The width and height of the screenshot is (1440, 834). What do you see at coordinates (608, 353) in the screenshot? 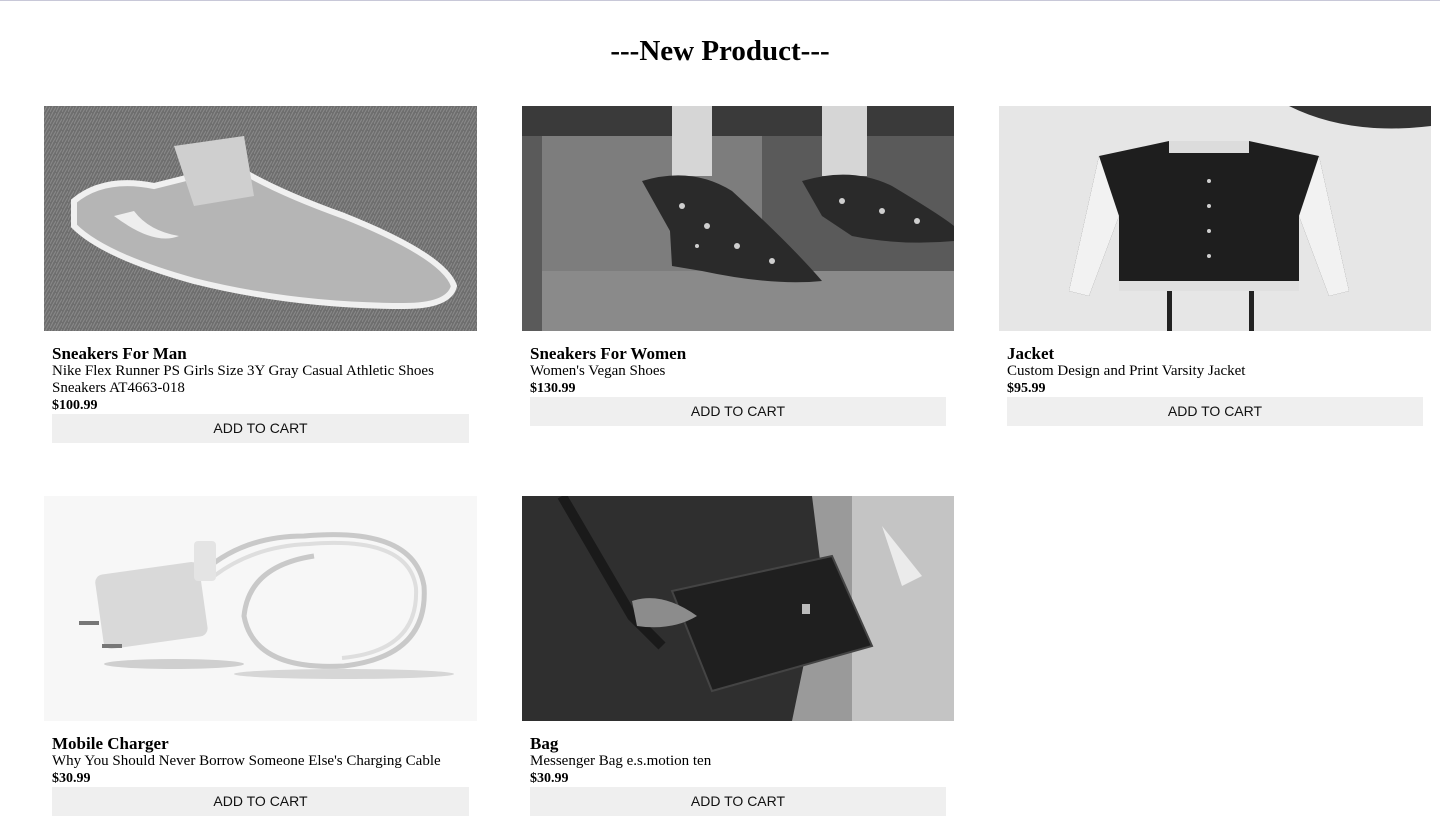
I see `product-name: Sneakers For Women` at bounding box center [608, 353].